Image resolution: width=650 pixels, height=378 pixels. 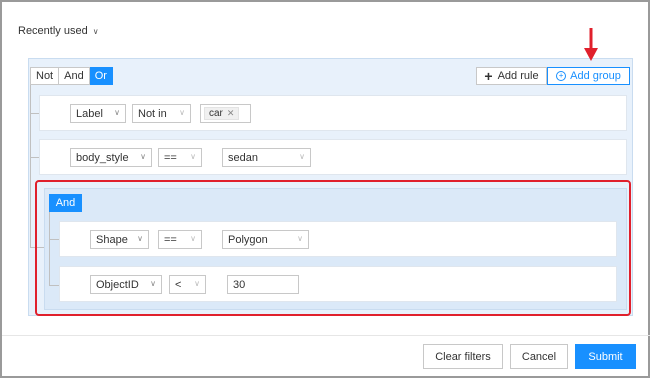 I want to click on field-select: Label ∨, so click(x=98, y=113).